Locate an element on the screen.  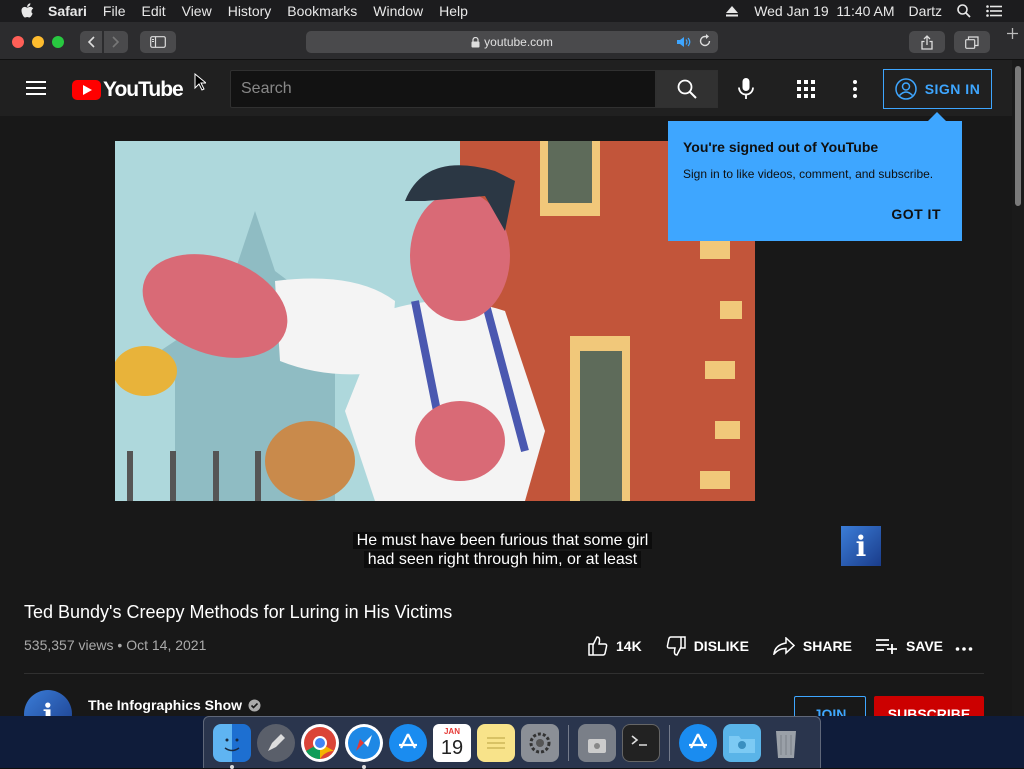
menu-user: Dartz is located at coordinates (925, 11).